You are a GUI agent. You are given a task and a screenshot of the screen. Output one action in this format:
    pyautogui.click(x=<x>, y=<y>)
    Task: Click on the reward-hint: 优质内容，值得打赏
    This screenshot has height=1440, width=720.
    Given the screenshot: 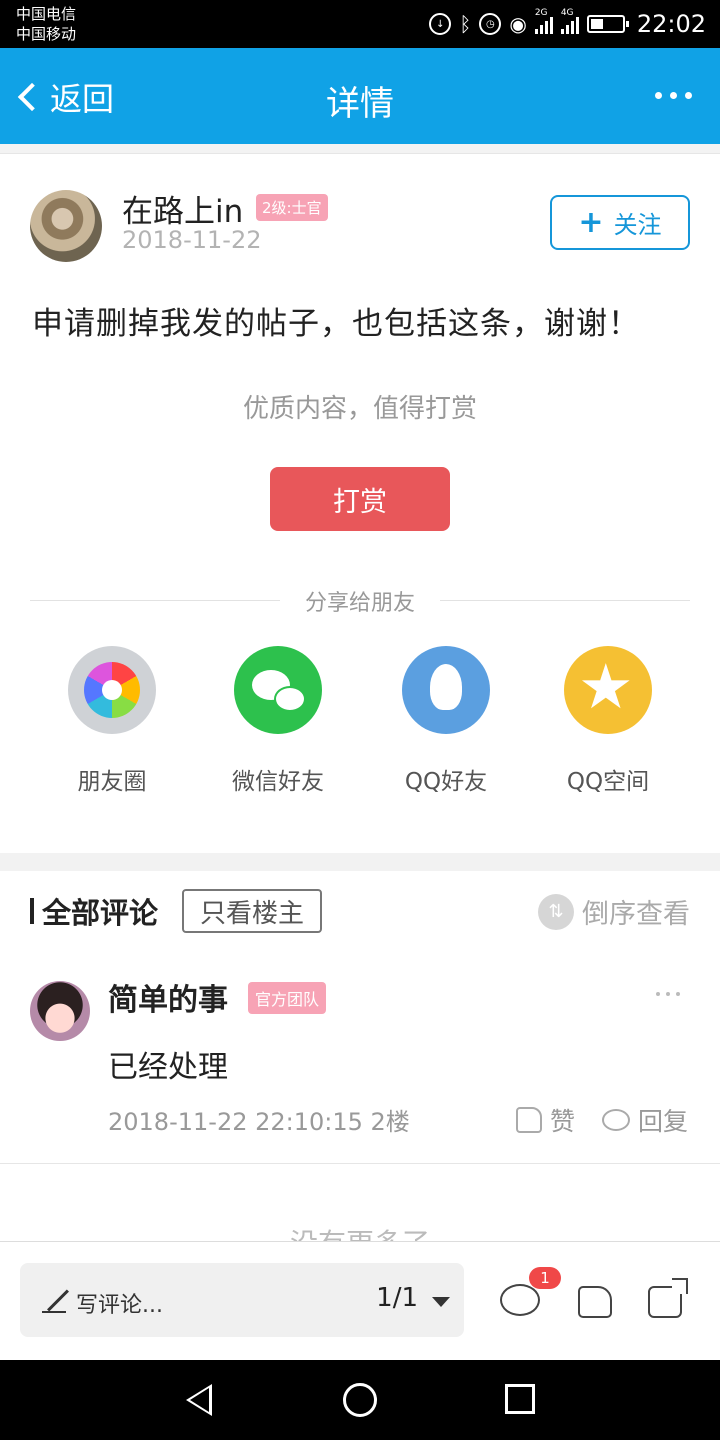 What is the action you would take?
    pyautogui.click(x=359, y=409)
    